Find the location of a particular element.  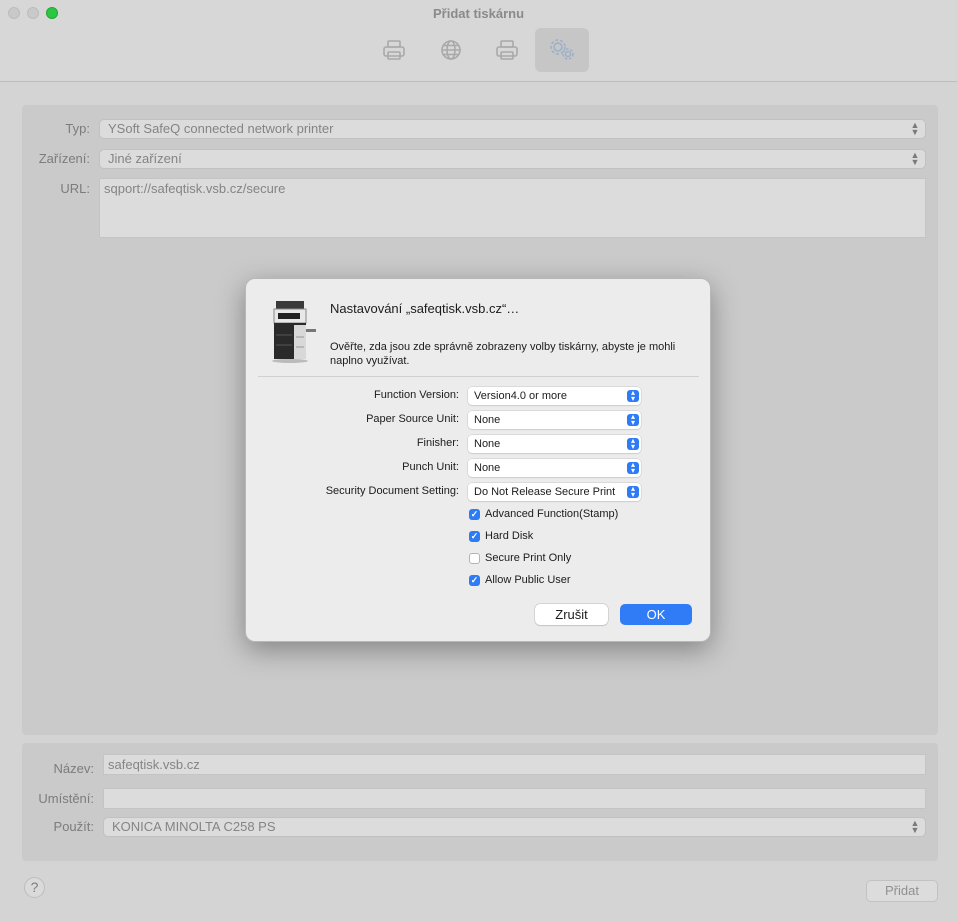

device-label: Zařízení: is located at coordinates (64, 158).